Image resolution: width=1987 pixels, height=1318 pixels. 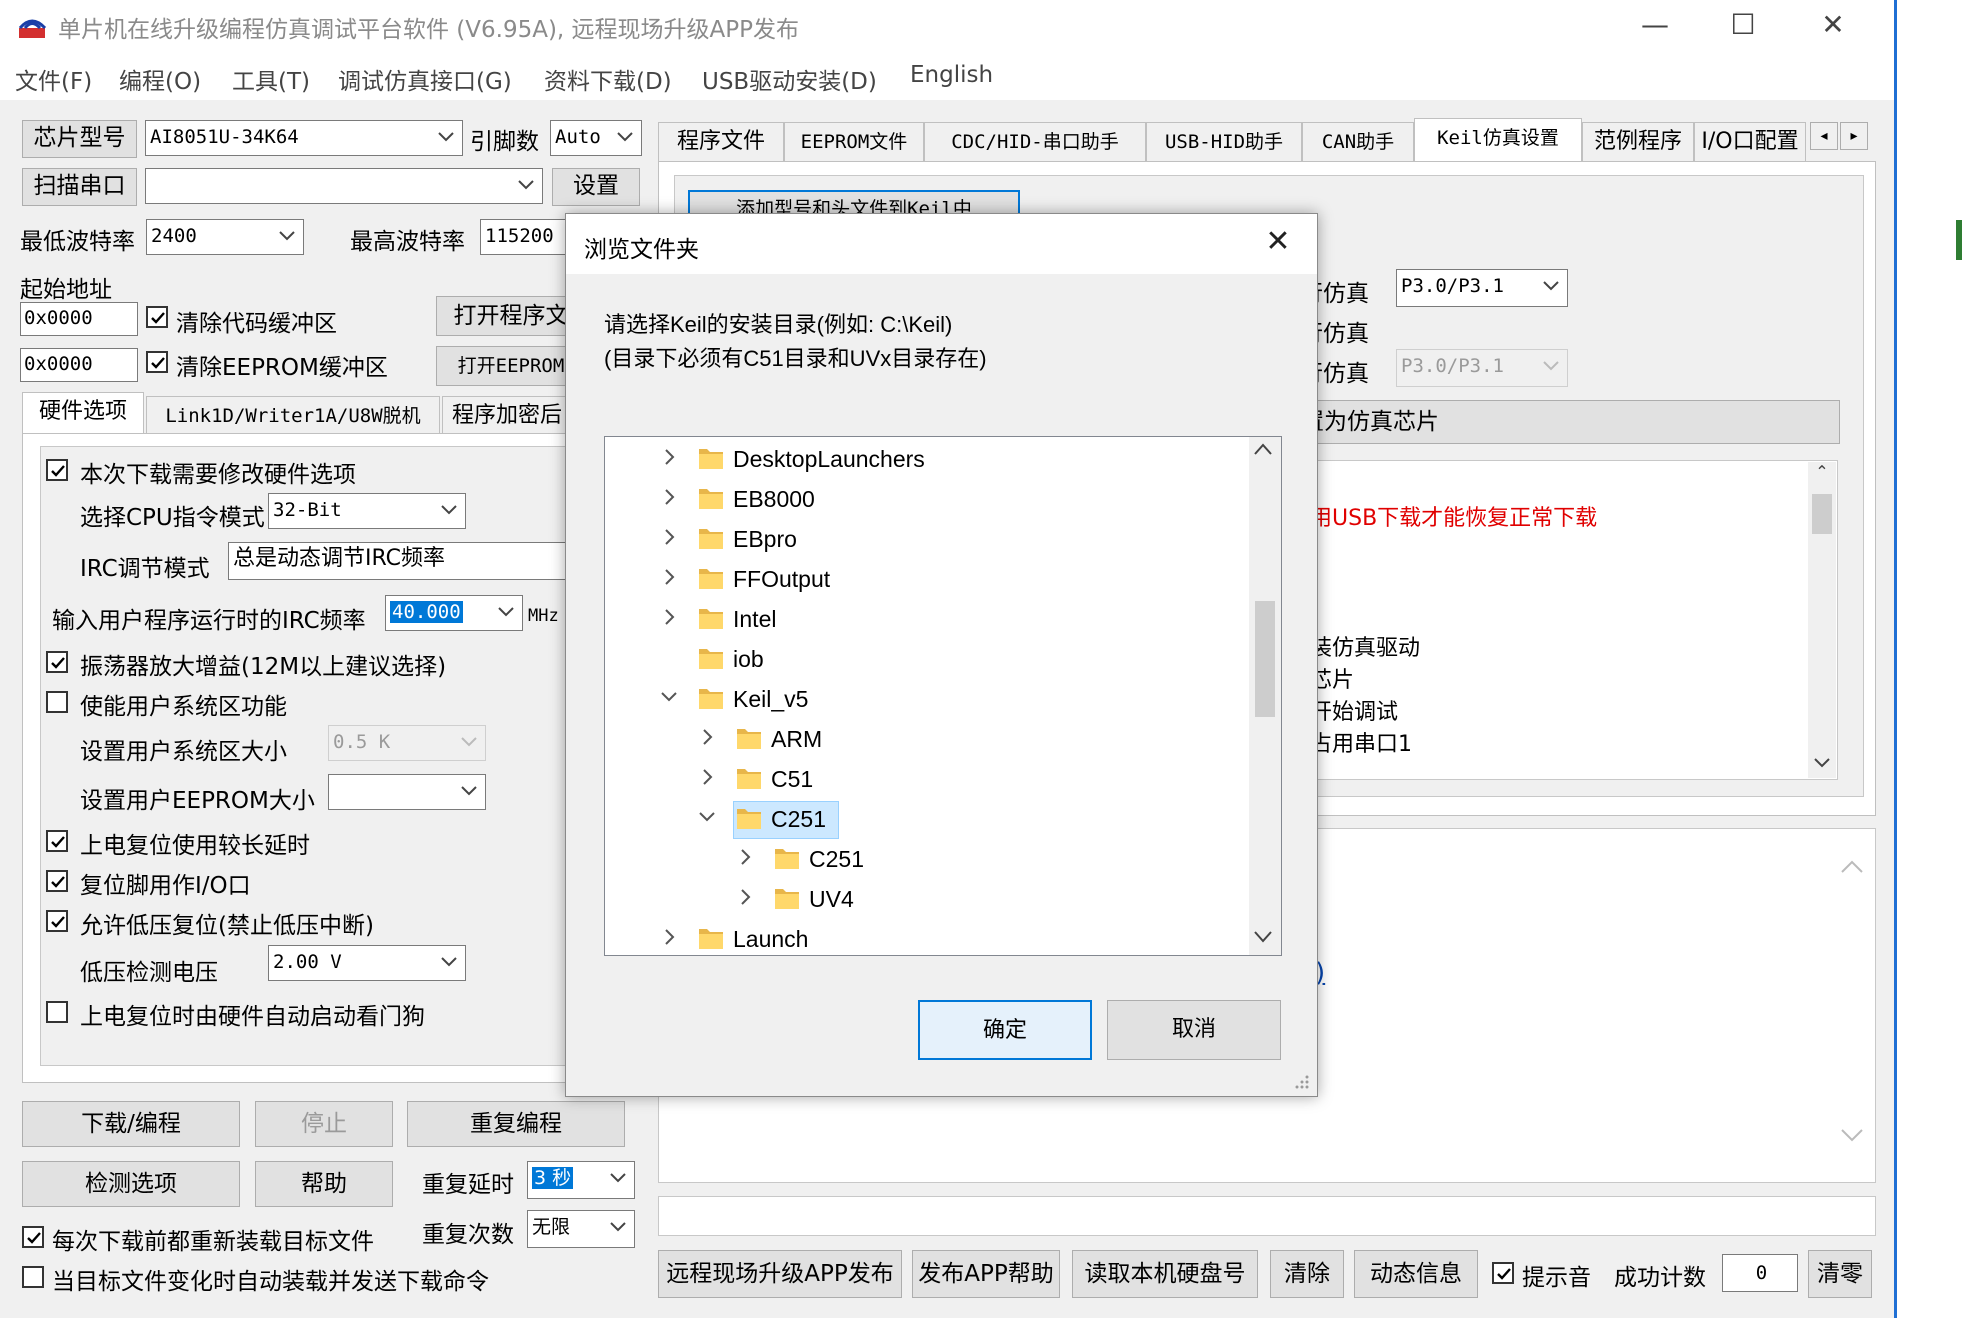 What do you see at coordinates (425, 79) in the screenshot?
I see `menu-debug-interface: 调试仿真接口(G)` at bounding box center [425, 79].